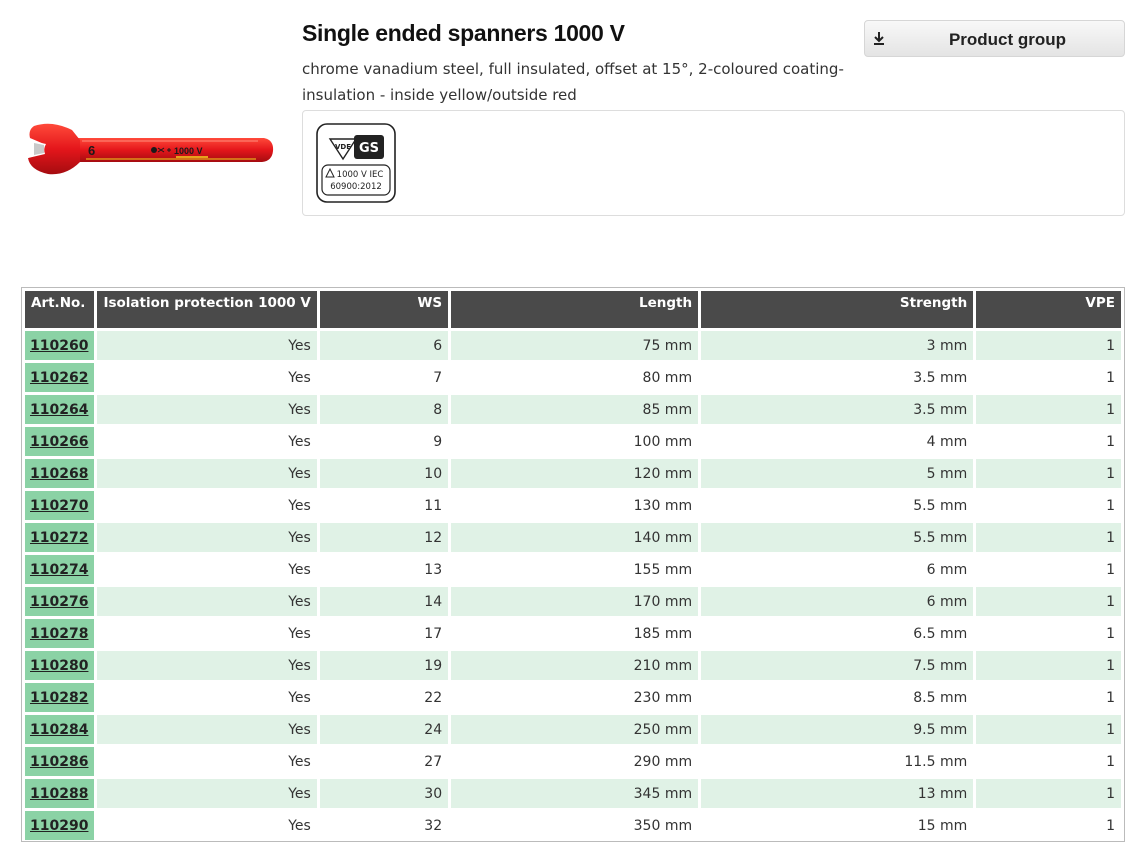 The width and height of the screenshot is (1132, 850). I want to click on artno-link: 110284, so click(59, 730).